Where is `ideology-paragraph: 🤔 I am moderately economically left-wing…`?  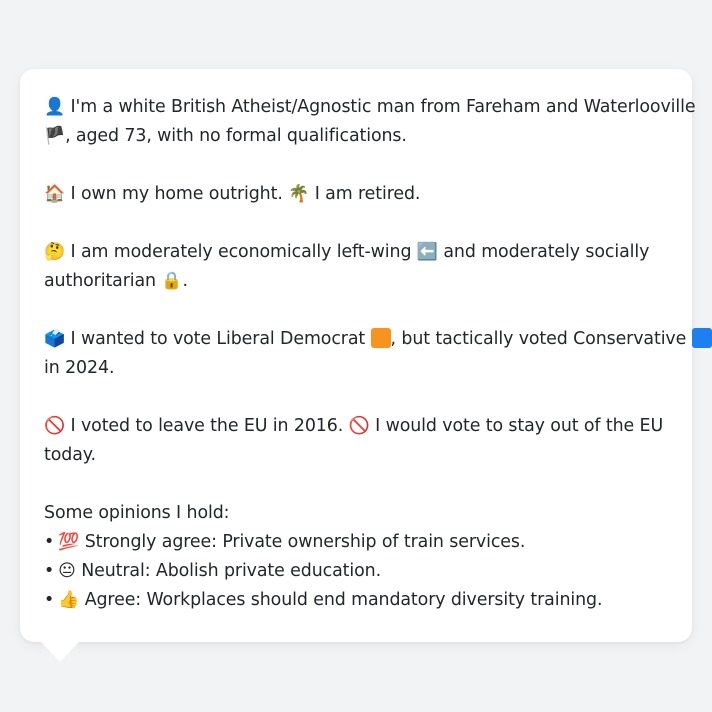 ideology-paragraph: 🤔 I am moderately economically left-wing… is located at coordinates (358, 267).